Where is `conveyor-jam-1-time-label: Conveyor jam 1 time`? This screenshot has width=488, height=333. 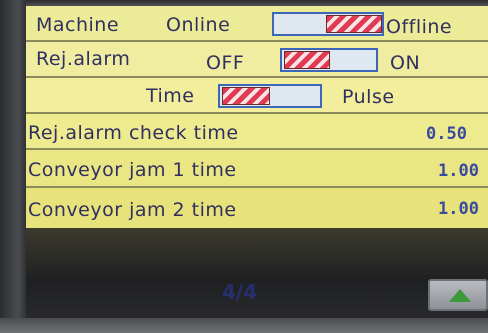
conveyor-jam-1-time-label: Conveyor jam 1 time is located at coordinates (132, 170).